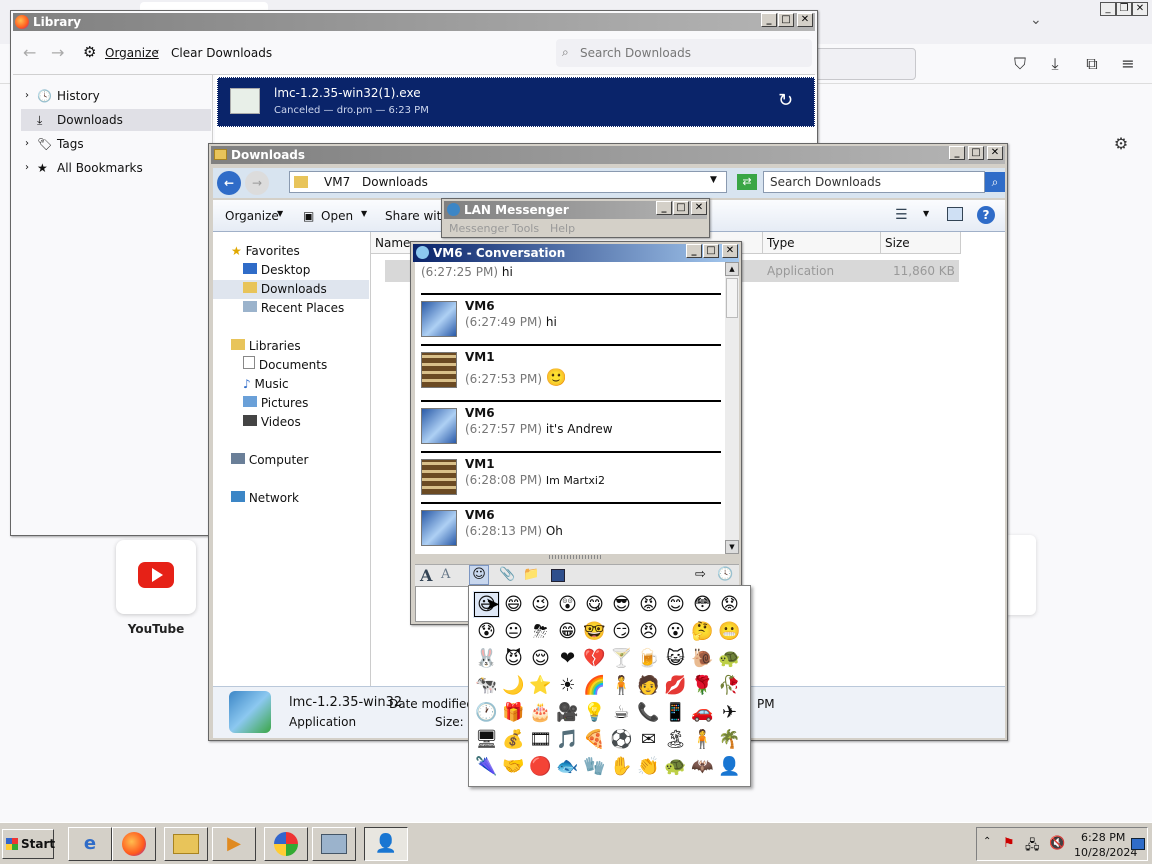 This screenshot has height=864, width=1152. What do you see at coordinates (116, 144) in the screenshot?
I see `sidebar-item-tags: › 🏷 Tags` at bounding box center [116, 144].